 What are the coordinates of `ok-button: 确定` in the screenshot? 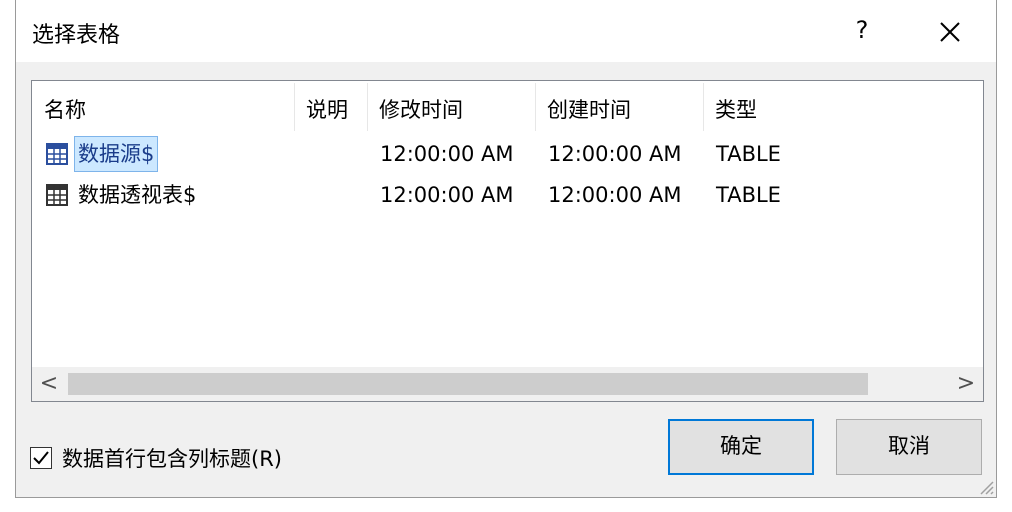 It's located at (741, 447).